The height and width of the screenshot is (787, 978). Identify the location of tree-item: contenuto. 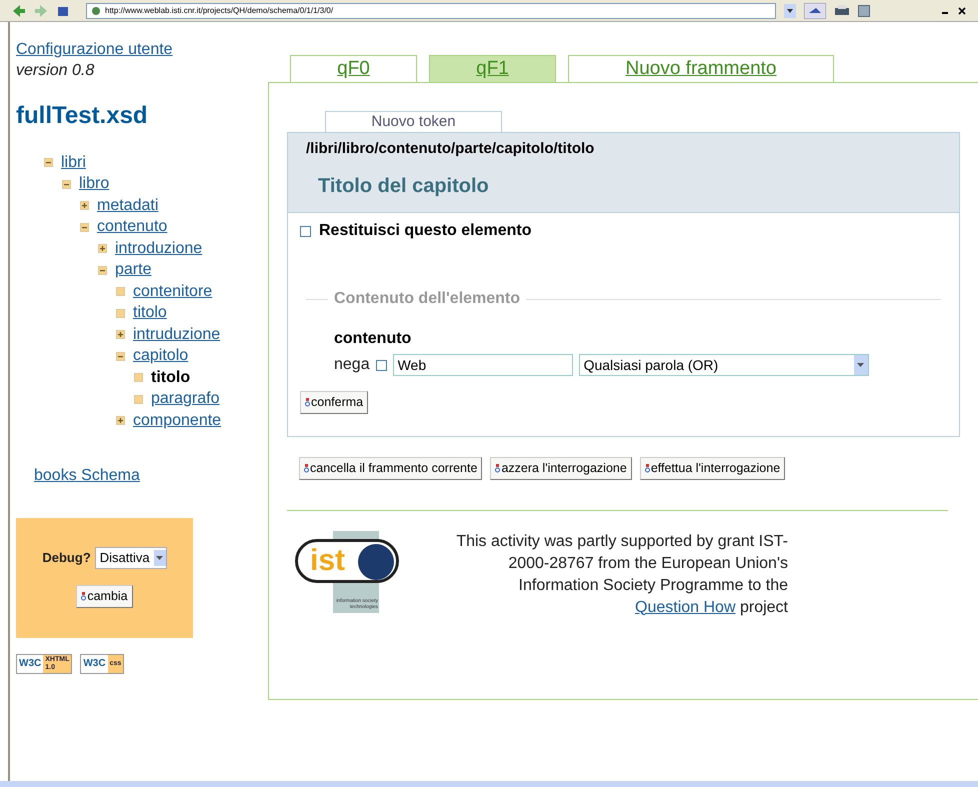
(132, 227).